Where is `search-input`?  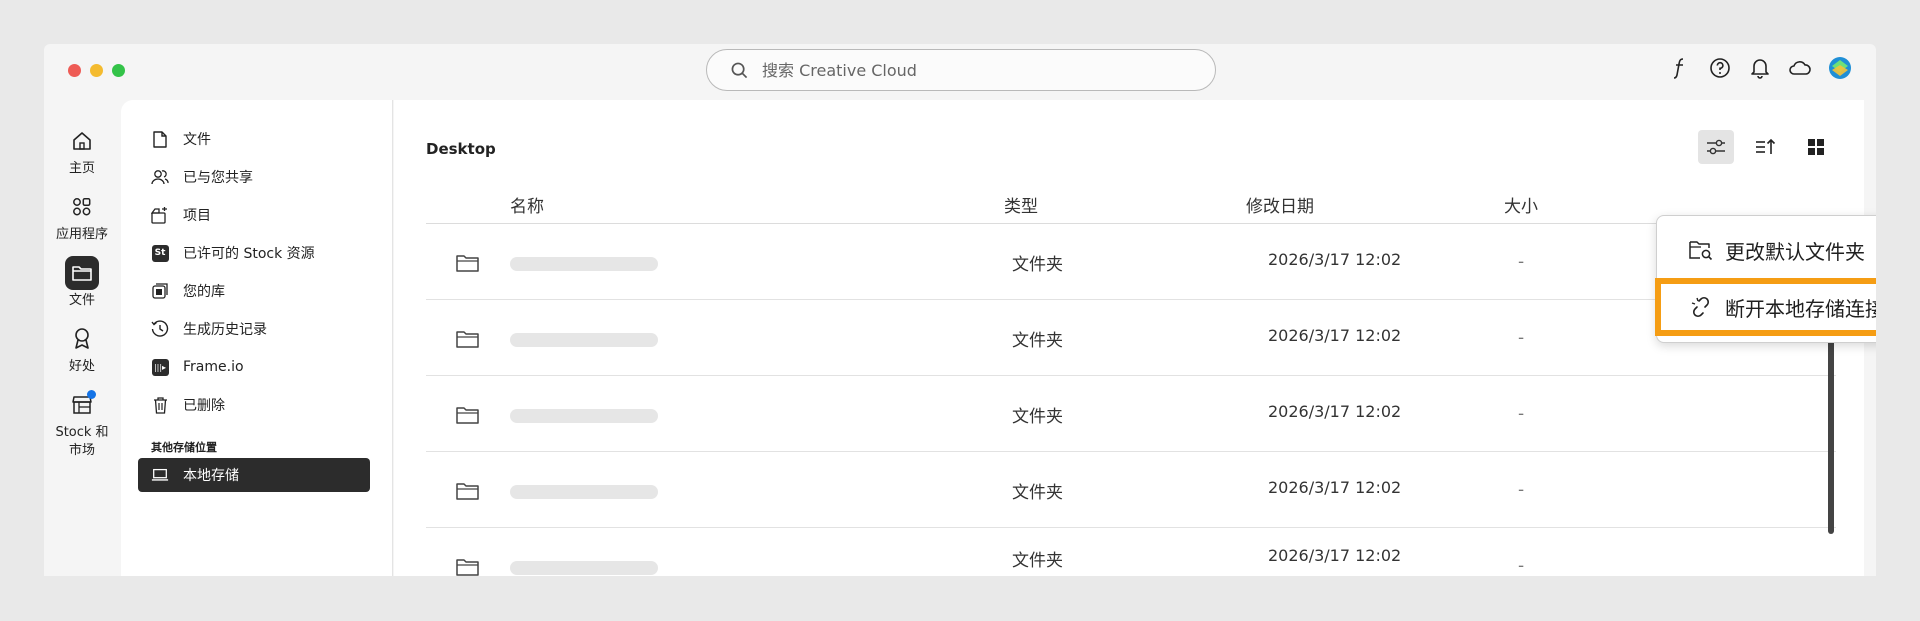 search-input is located at coordinates (962, 70).